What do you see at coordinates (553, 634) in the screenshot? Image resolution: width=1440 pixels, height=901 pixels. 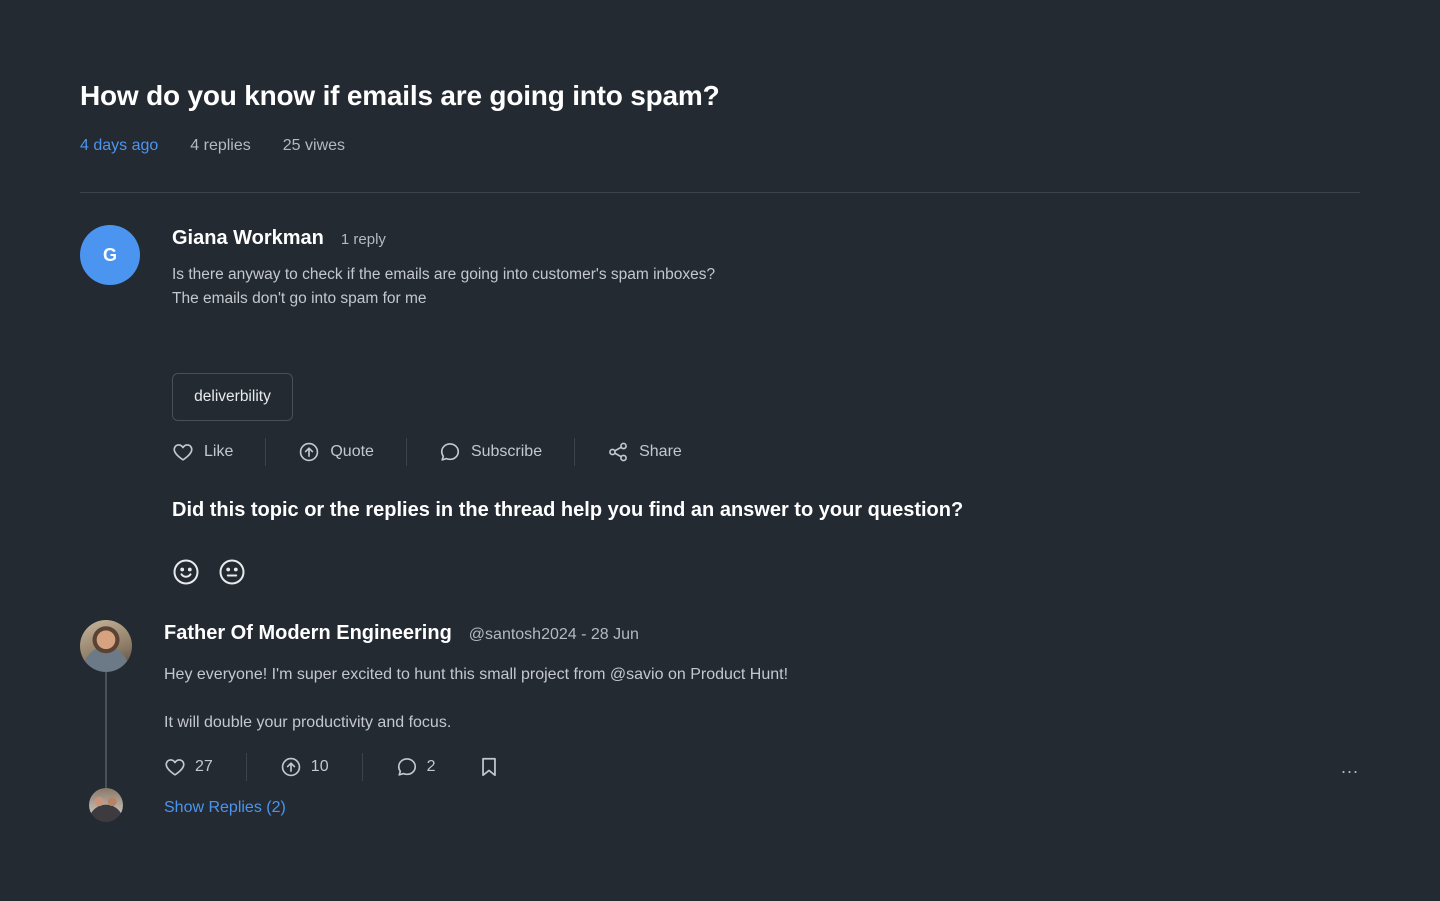 I see `reply-handle-date: @santosh2024 - 28 Jun` at bounding box center [553, 634].